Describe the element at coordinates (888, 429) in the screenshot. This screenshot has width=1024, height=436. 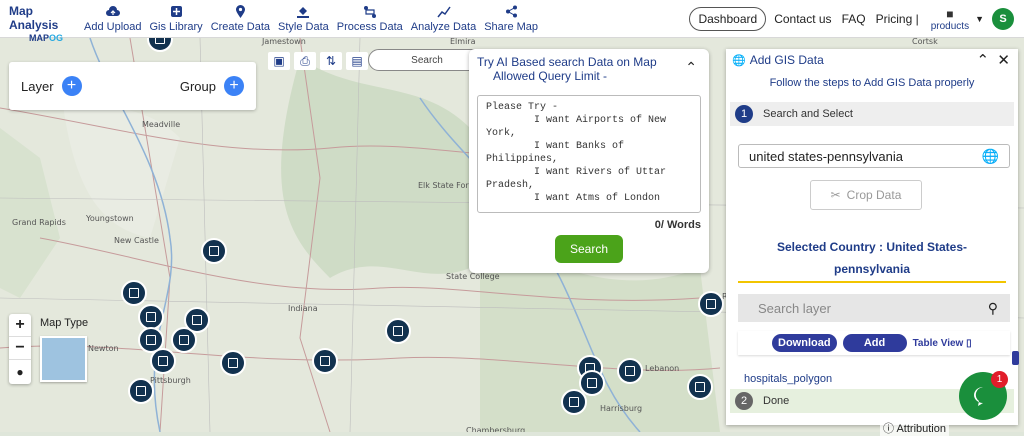
I see `info-icon: ⓘ` at that location.